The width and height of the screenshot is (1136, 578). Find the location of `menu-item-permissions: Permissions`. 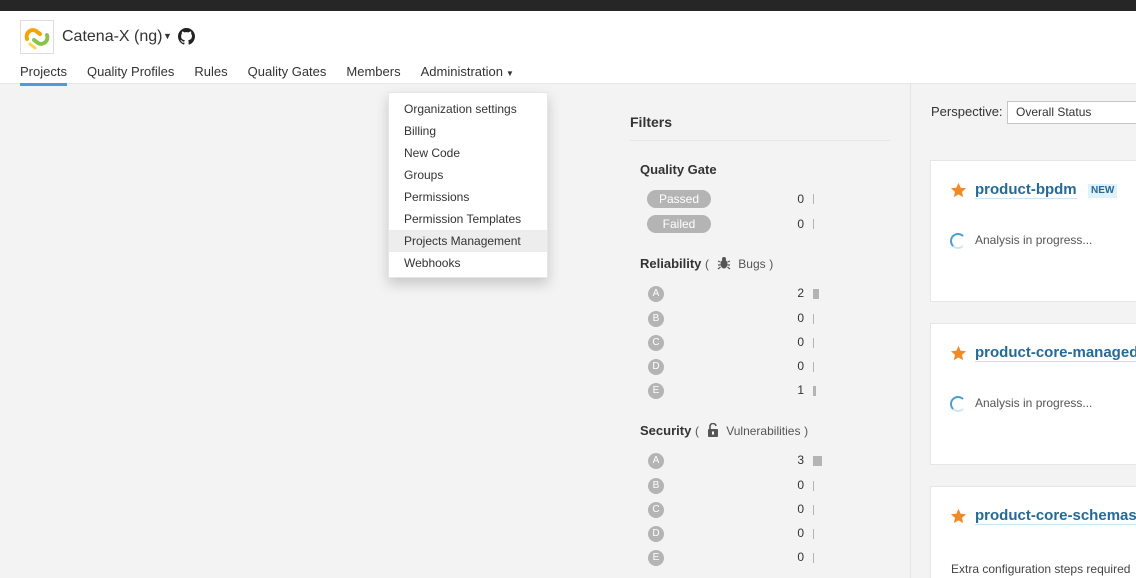

menu-item-permissions: Permissions is located at coordinates (468, 197).